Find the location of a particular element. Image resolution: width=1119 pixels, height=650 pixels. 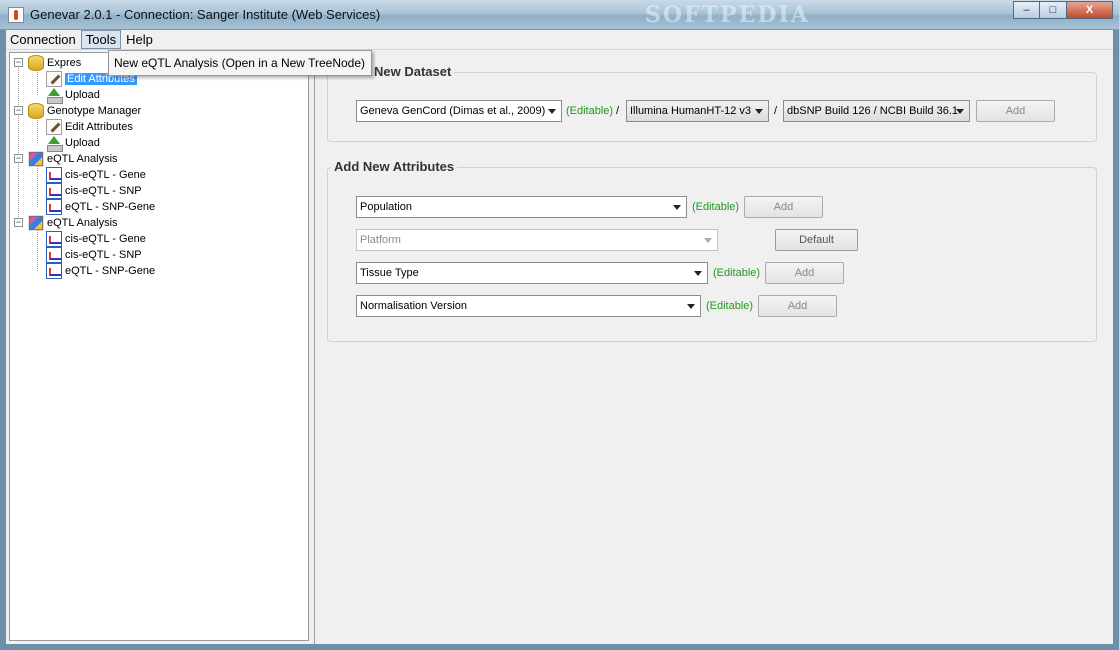

window-controls: – □ X is located at coordinates (1063, 10).